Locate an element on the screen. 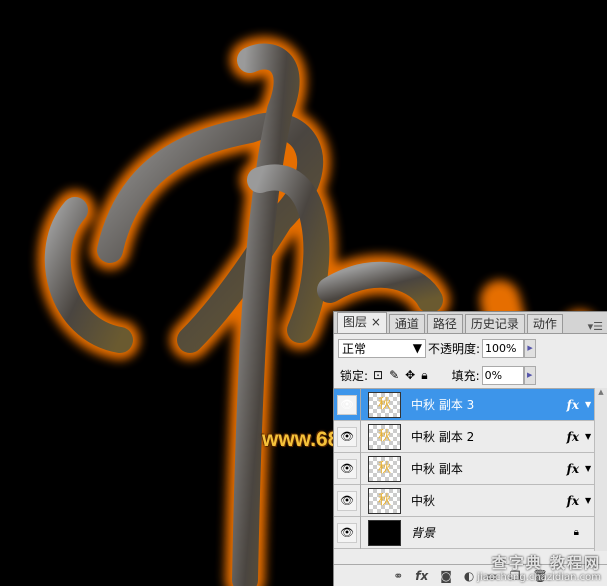 This screenshot has width=607, height=586. layer-name: 中秋 副本 is located at coordinates (437, 469).